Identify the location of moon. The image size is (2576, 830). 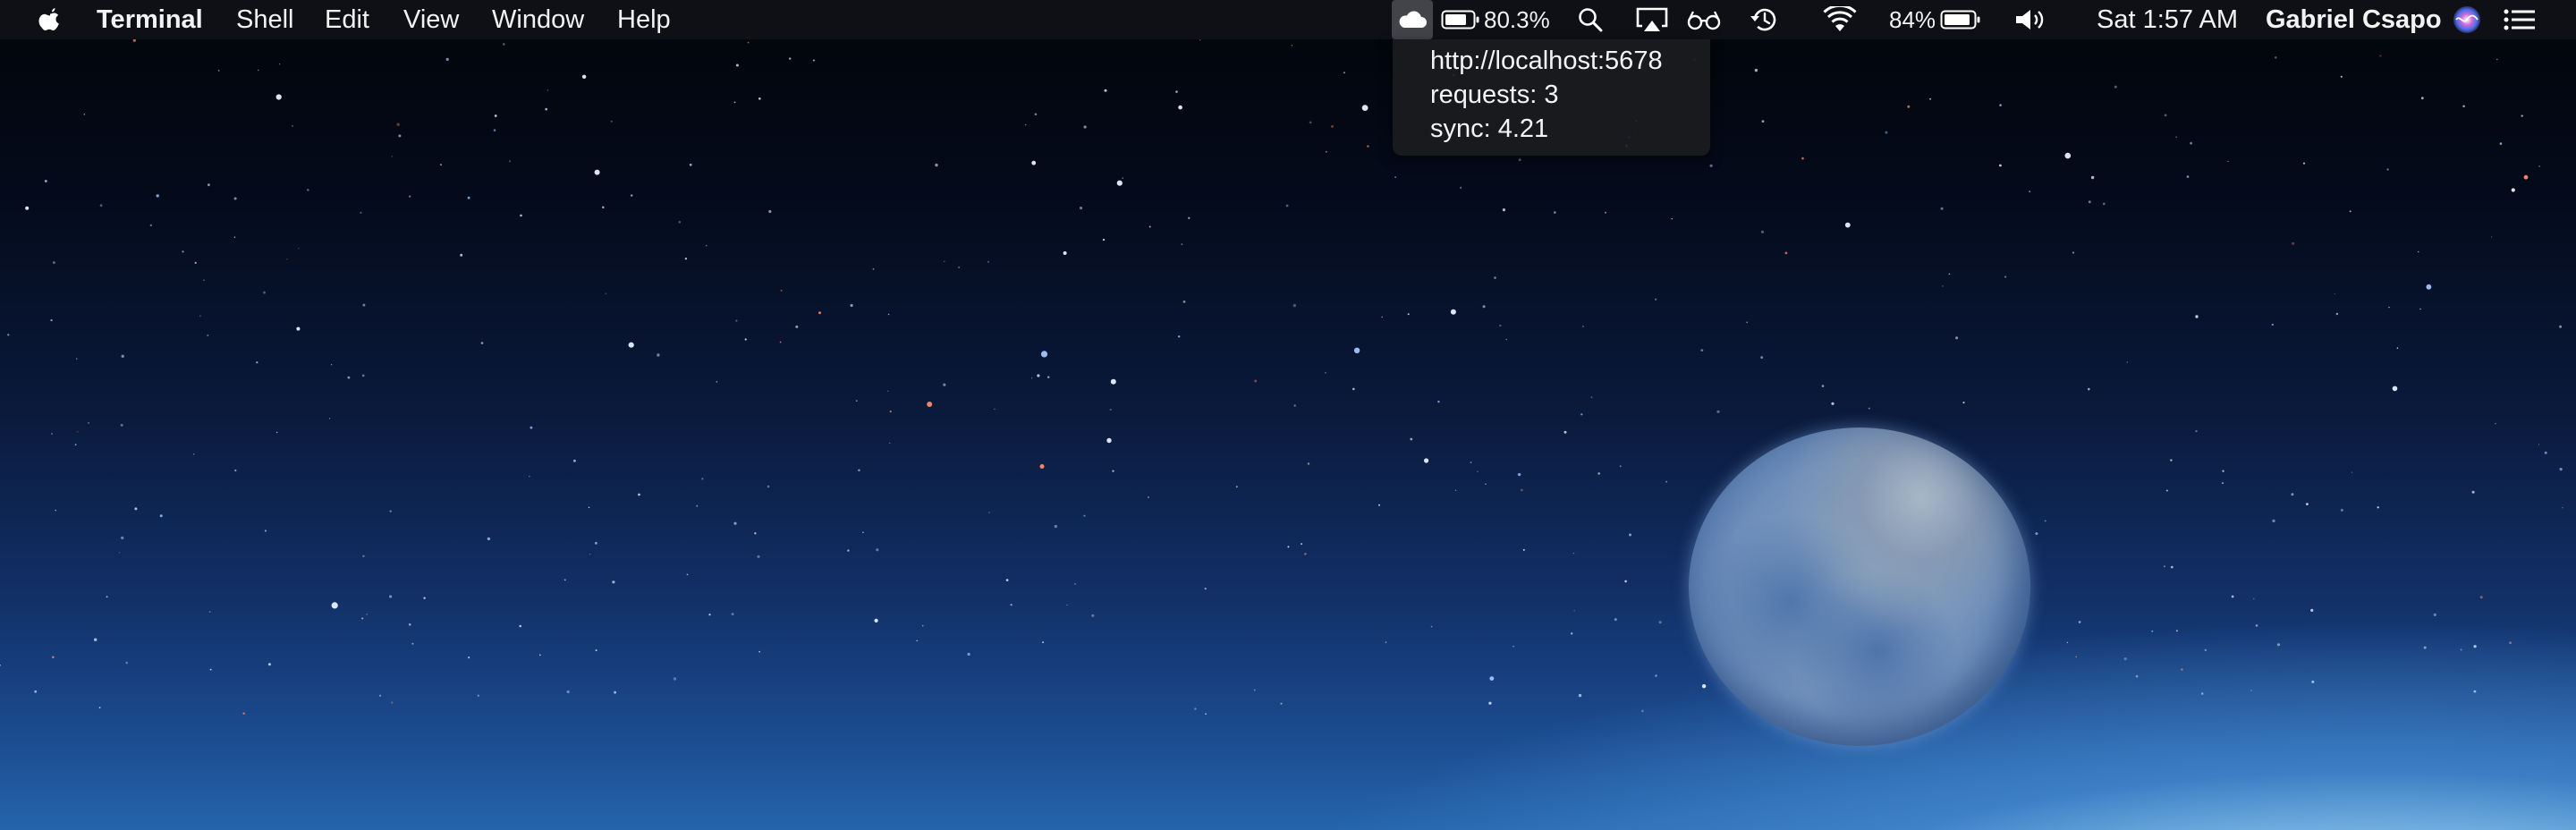
(1859, 587).